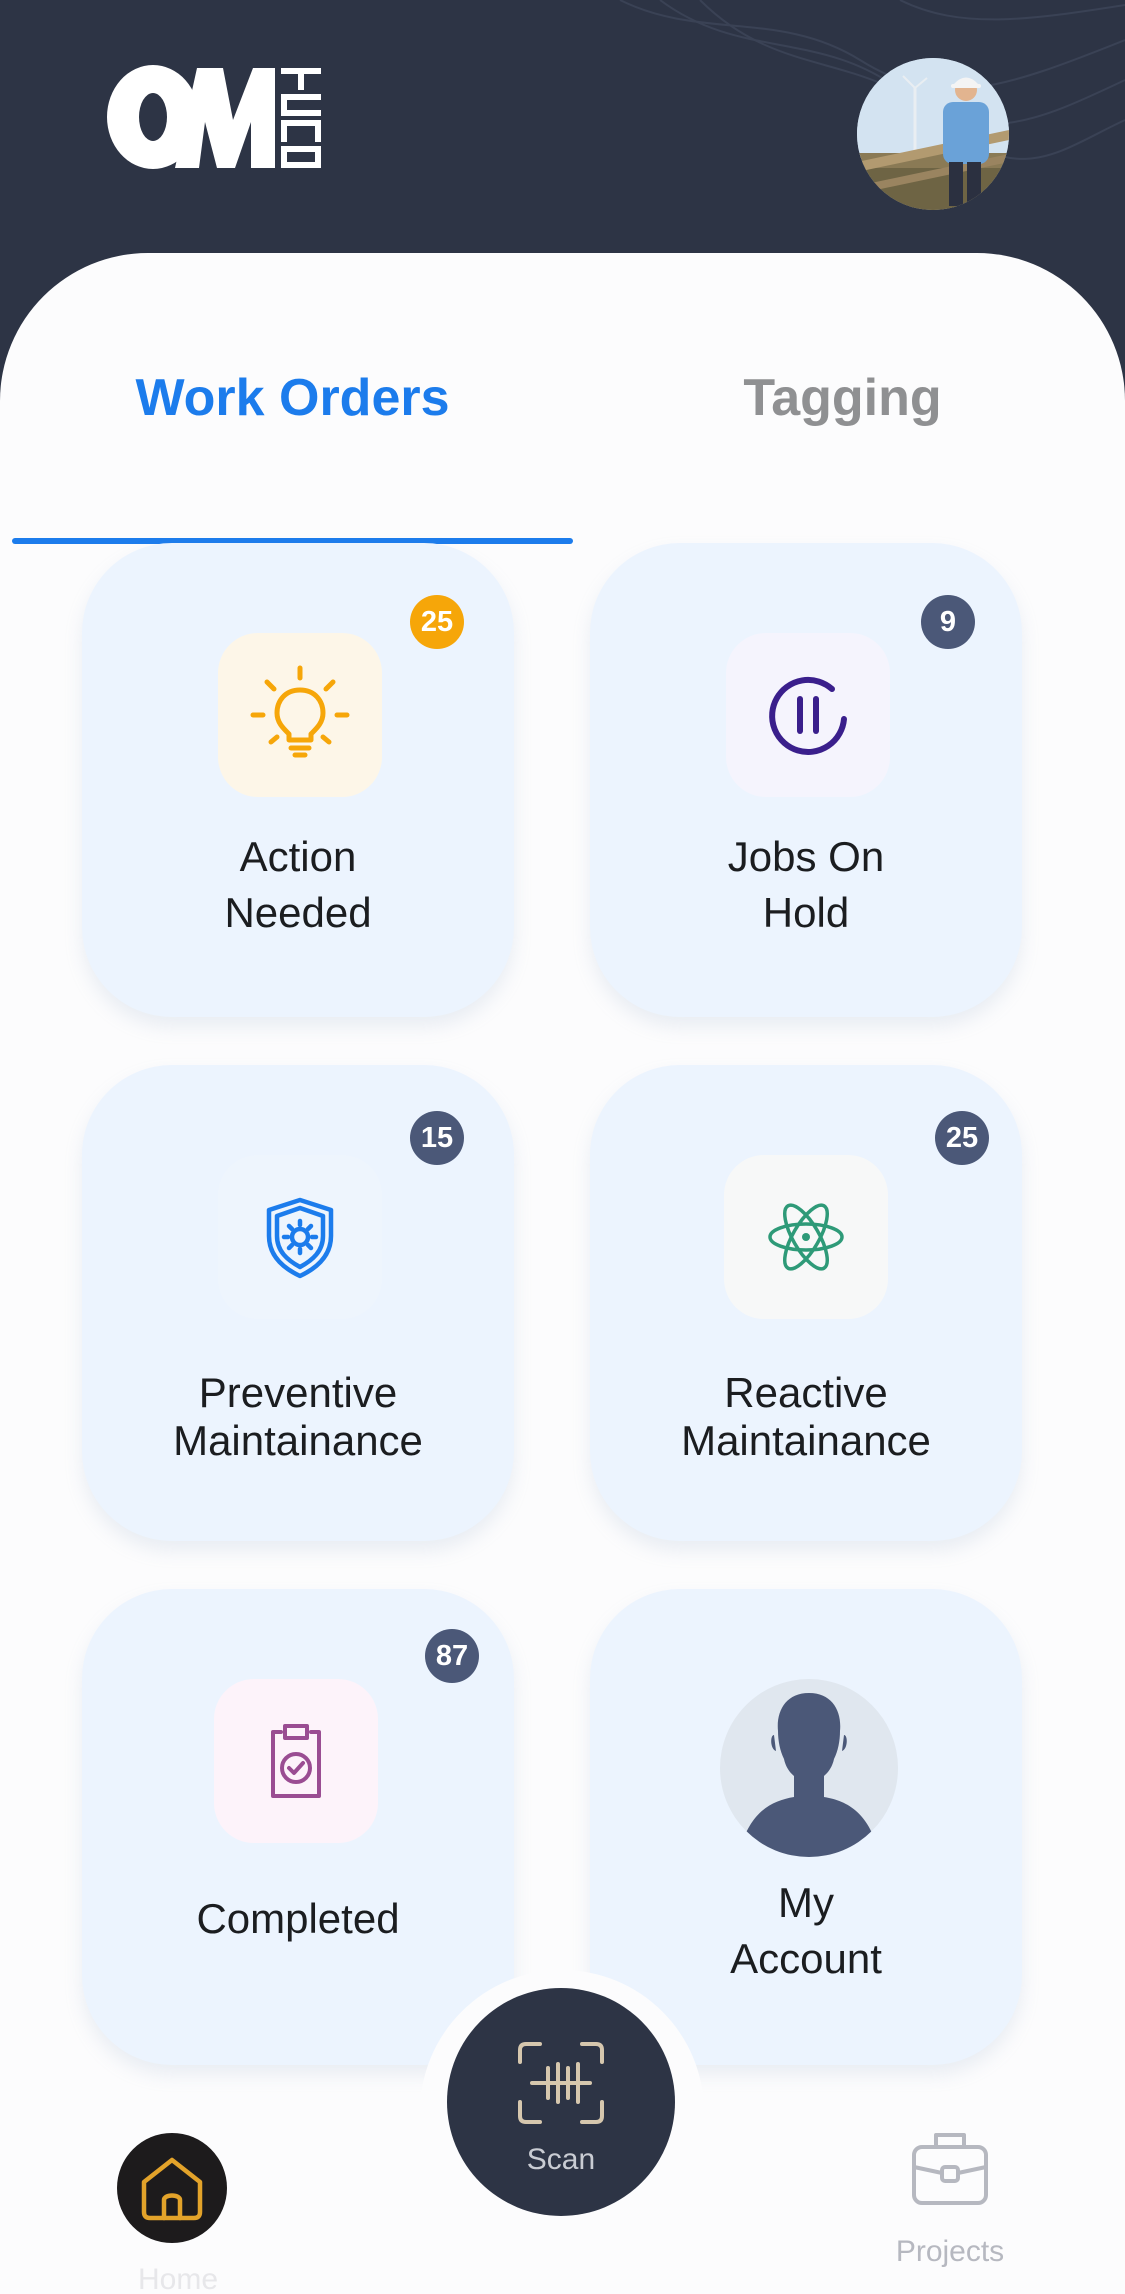 The width and height of the screenshot is (1125, 2294). I want to click on completed-icon-box, so click(296, 1761).